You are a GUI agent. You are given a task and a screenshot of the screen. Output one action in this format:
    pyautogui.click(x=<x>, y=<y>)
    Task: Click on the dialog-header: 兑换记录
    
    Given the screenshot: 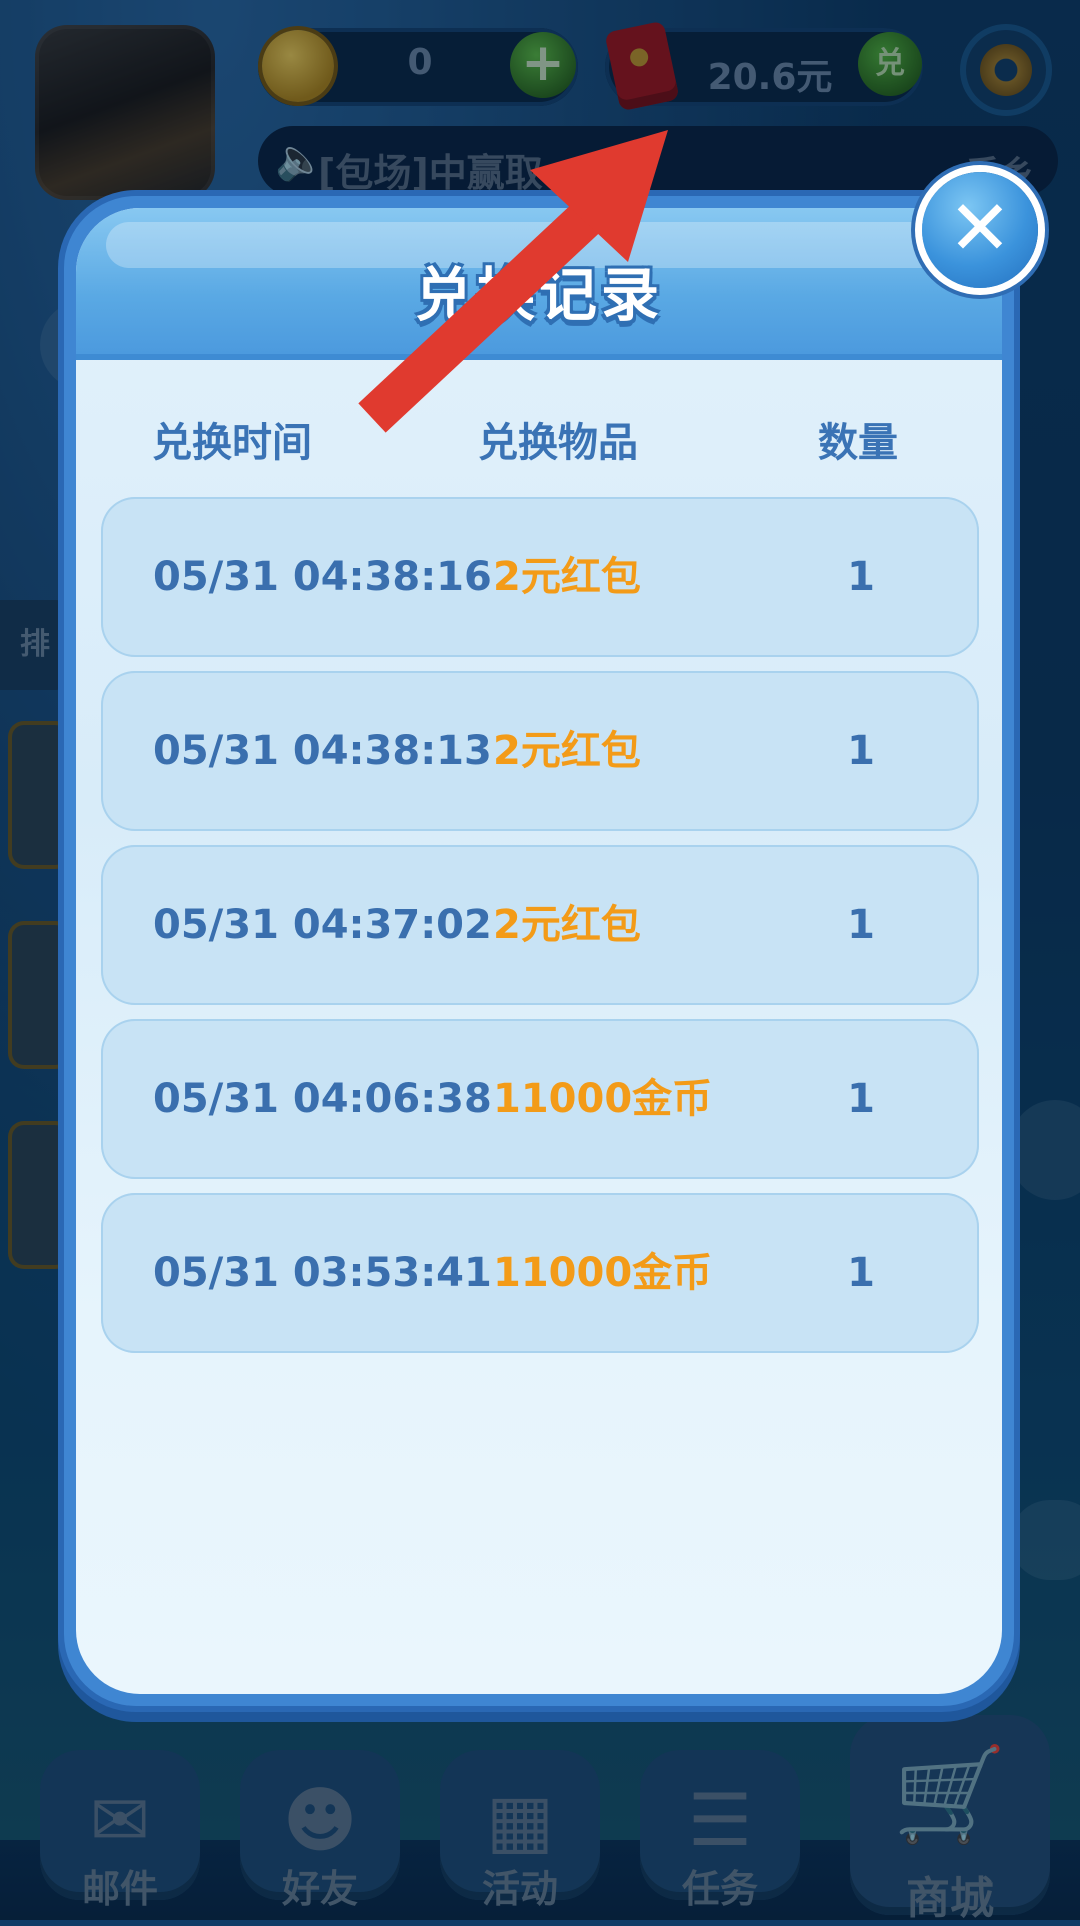 What is the action you would take?
    pyautogui.click(x=539, y=284)
    